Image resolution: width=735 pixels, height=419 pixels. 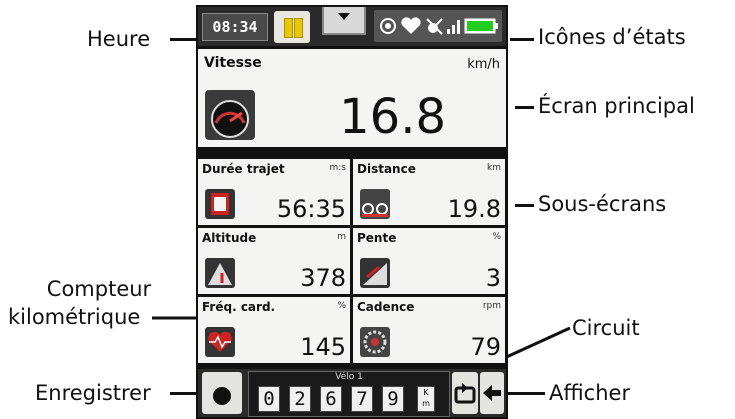 What do you see at coordinates (274, 192) in the screenshot?
I see `sub-screen-duree: Durée trajet m:s 56:35` at bounding box center [274, 192].